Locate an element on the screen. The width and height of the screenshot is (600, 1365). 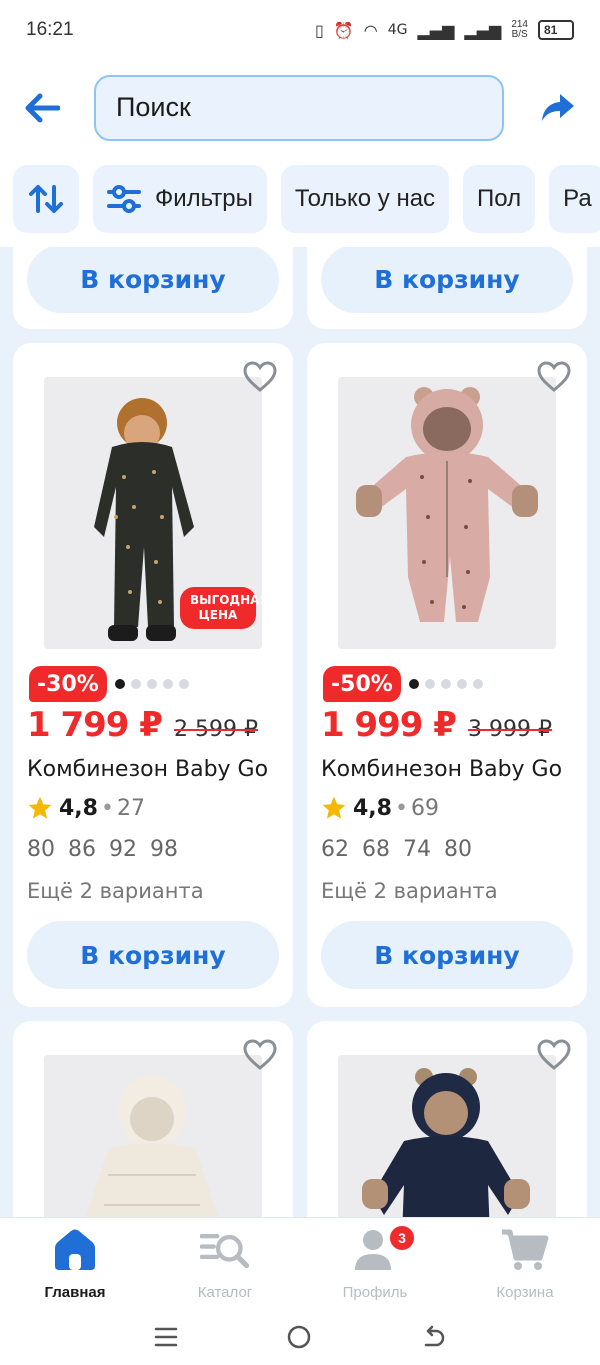
rating: 4,8 • 69 is located at coordinates (380, 808).